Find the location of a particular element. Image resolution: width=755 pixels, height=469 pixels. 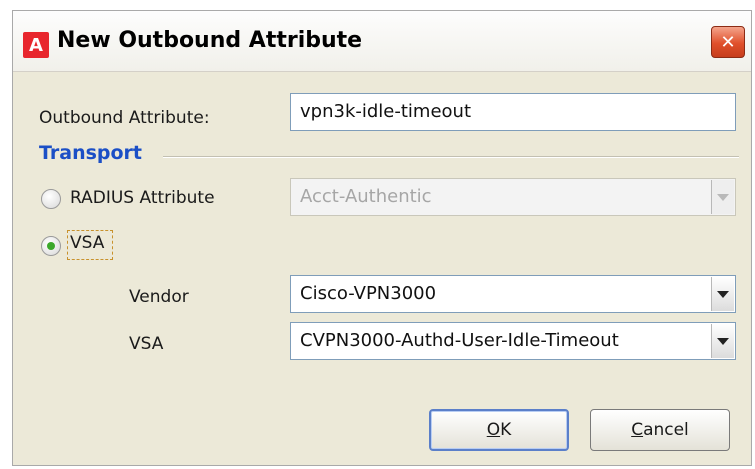

outbound-attribute-input: vpn3k-idle-timeout is located at coordinates (513, 112).